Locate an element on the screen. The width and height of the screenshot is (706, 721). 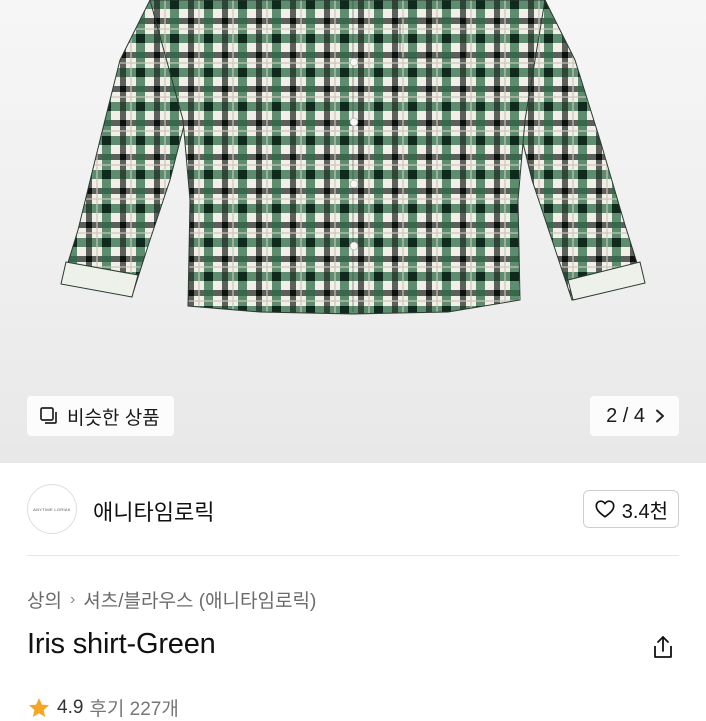
chevron-right-icon: › is located at coordinates (72, 599).